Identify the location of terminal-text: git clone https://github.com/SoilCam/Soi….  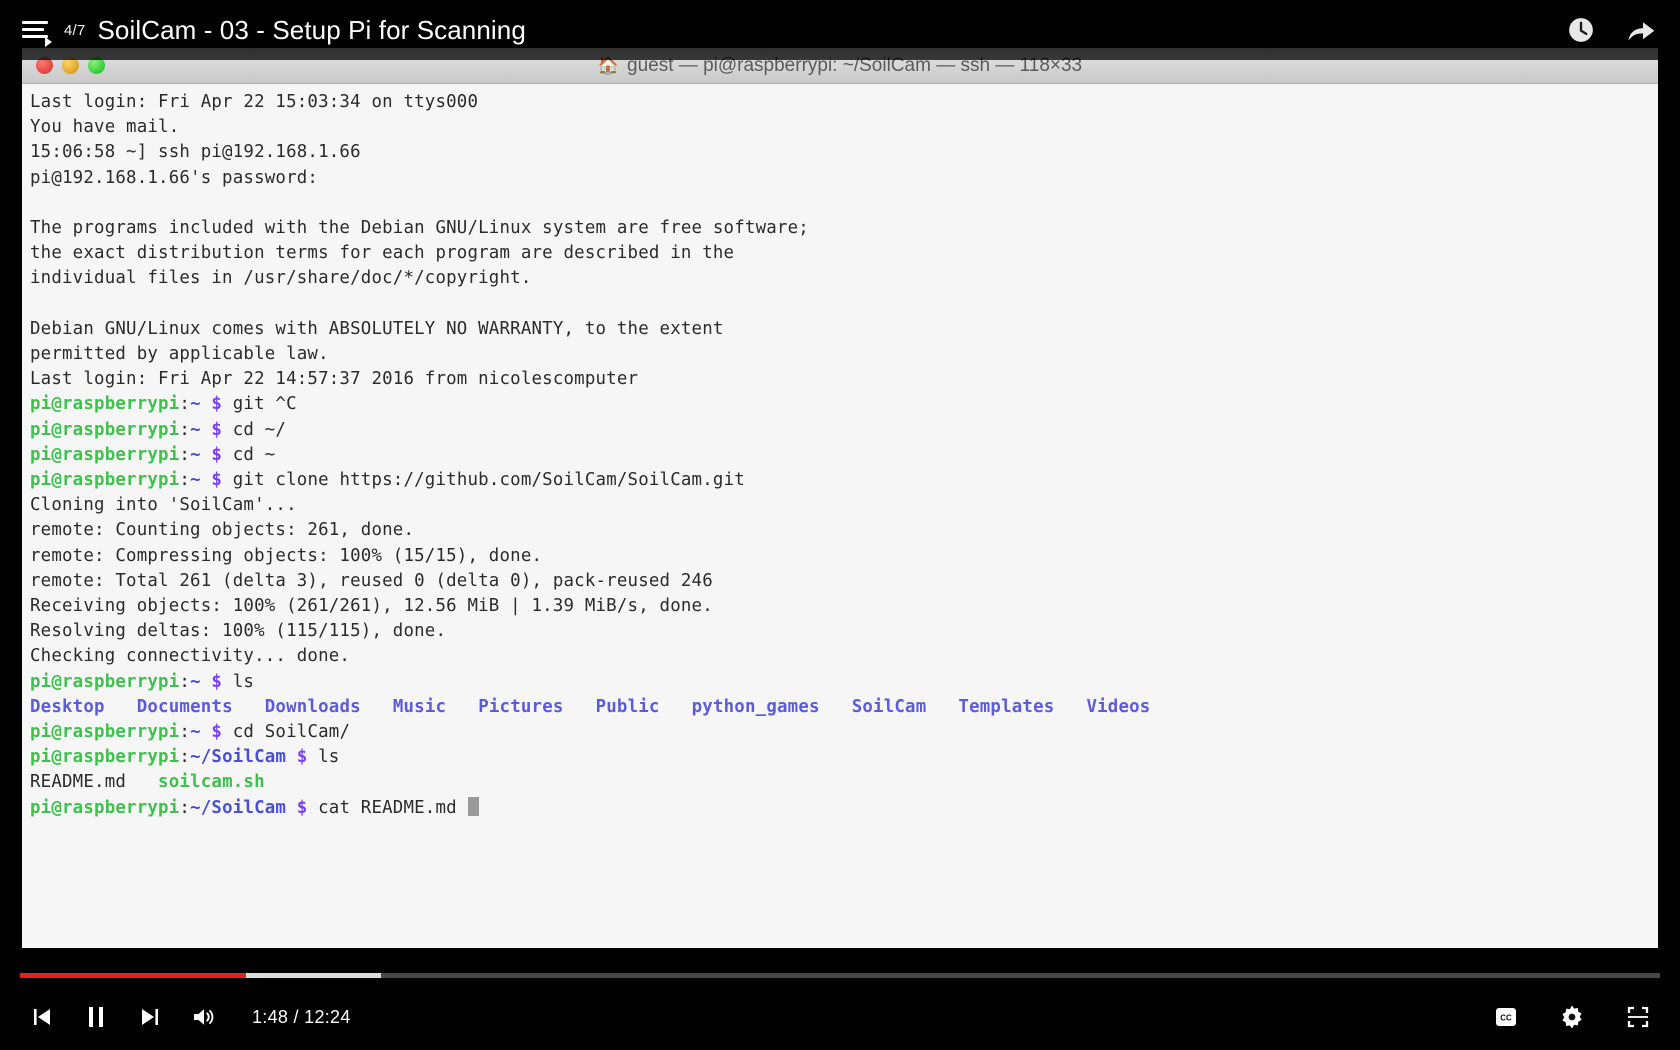
(483, 480).